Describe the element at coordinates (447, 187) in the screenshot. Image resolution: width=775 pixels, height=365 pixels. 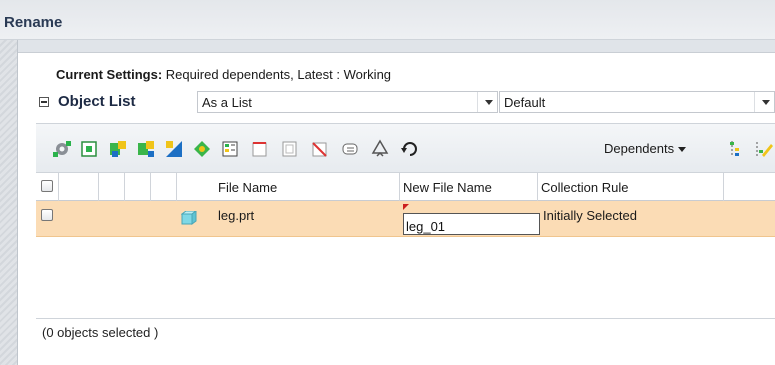
I see `column-header-new-file-name: New File Name` at that location.